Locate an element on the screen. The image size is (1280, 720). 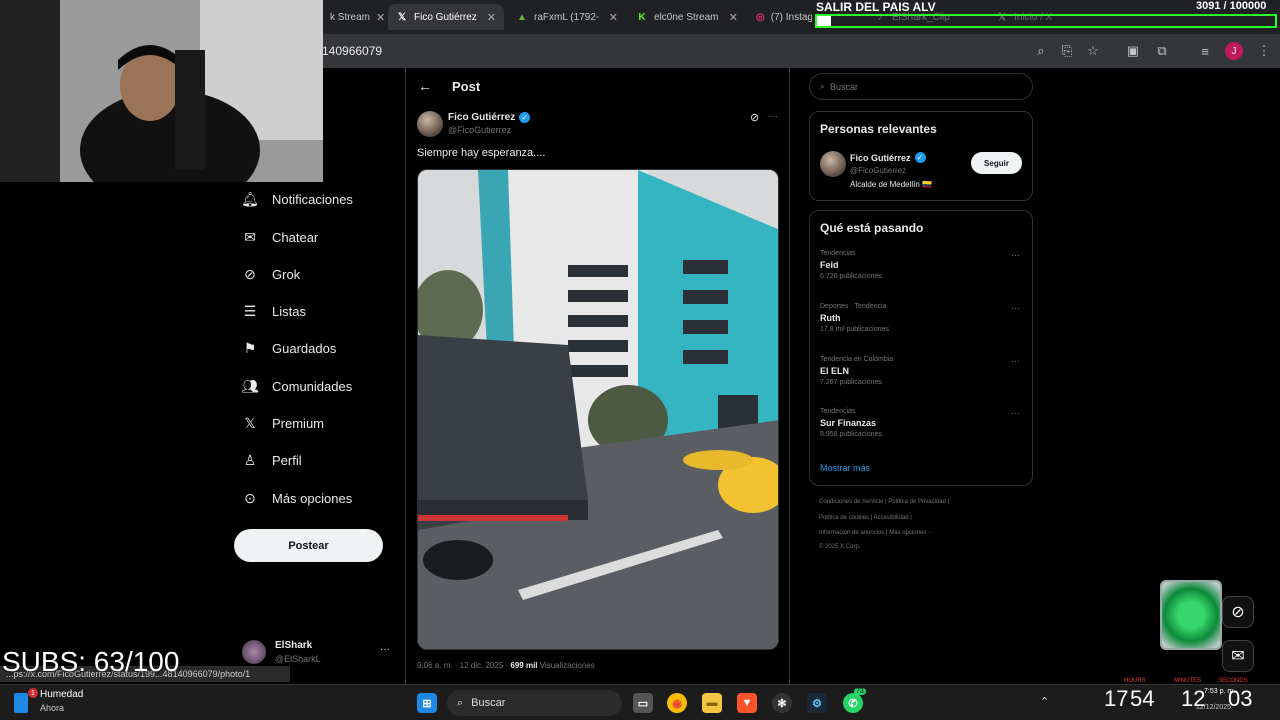
nav-label: Comunidades is located at coordinates (312, 386).